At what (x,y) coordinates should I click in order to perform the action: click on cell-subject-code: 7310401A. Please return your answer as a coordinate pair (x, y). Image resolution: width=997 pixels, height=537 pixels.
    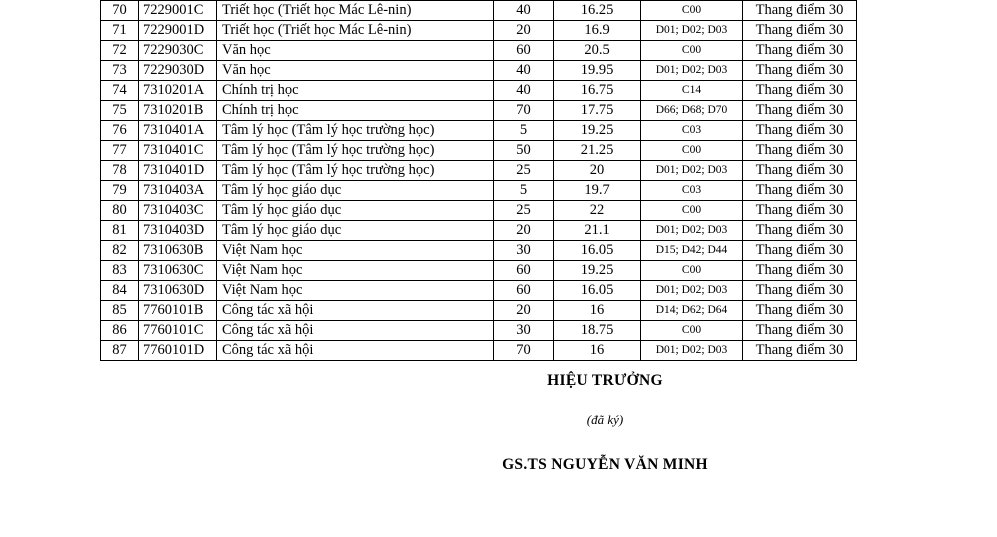
    Looking at the image, I should click on (177, 130).